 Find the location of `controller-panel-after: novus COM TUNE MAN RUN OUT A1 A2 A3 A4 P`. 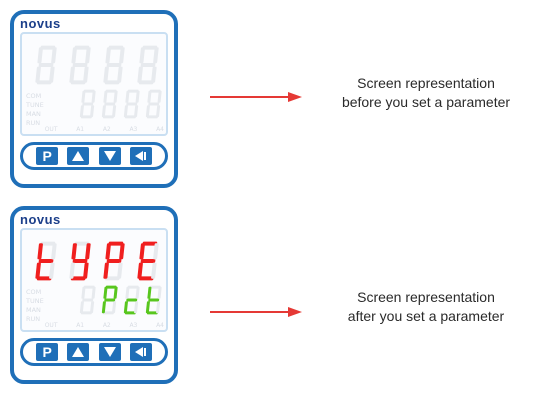

controller-panel-after: novus COM TUNE MAN RUN OUT A1 A2 A3 A4 P is located at coordinates (94, 295).